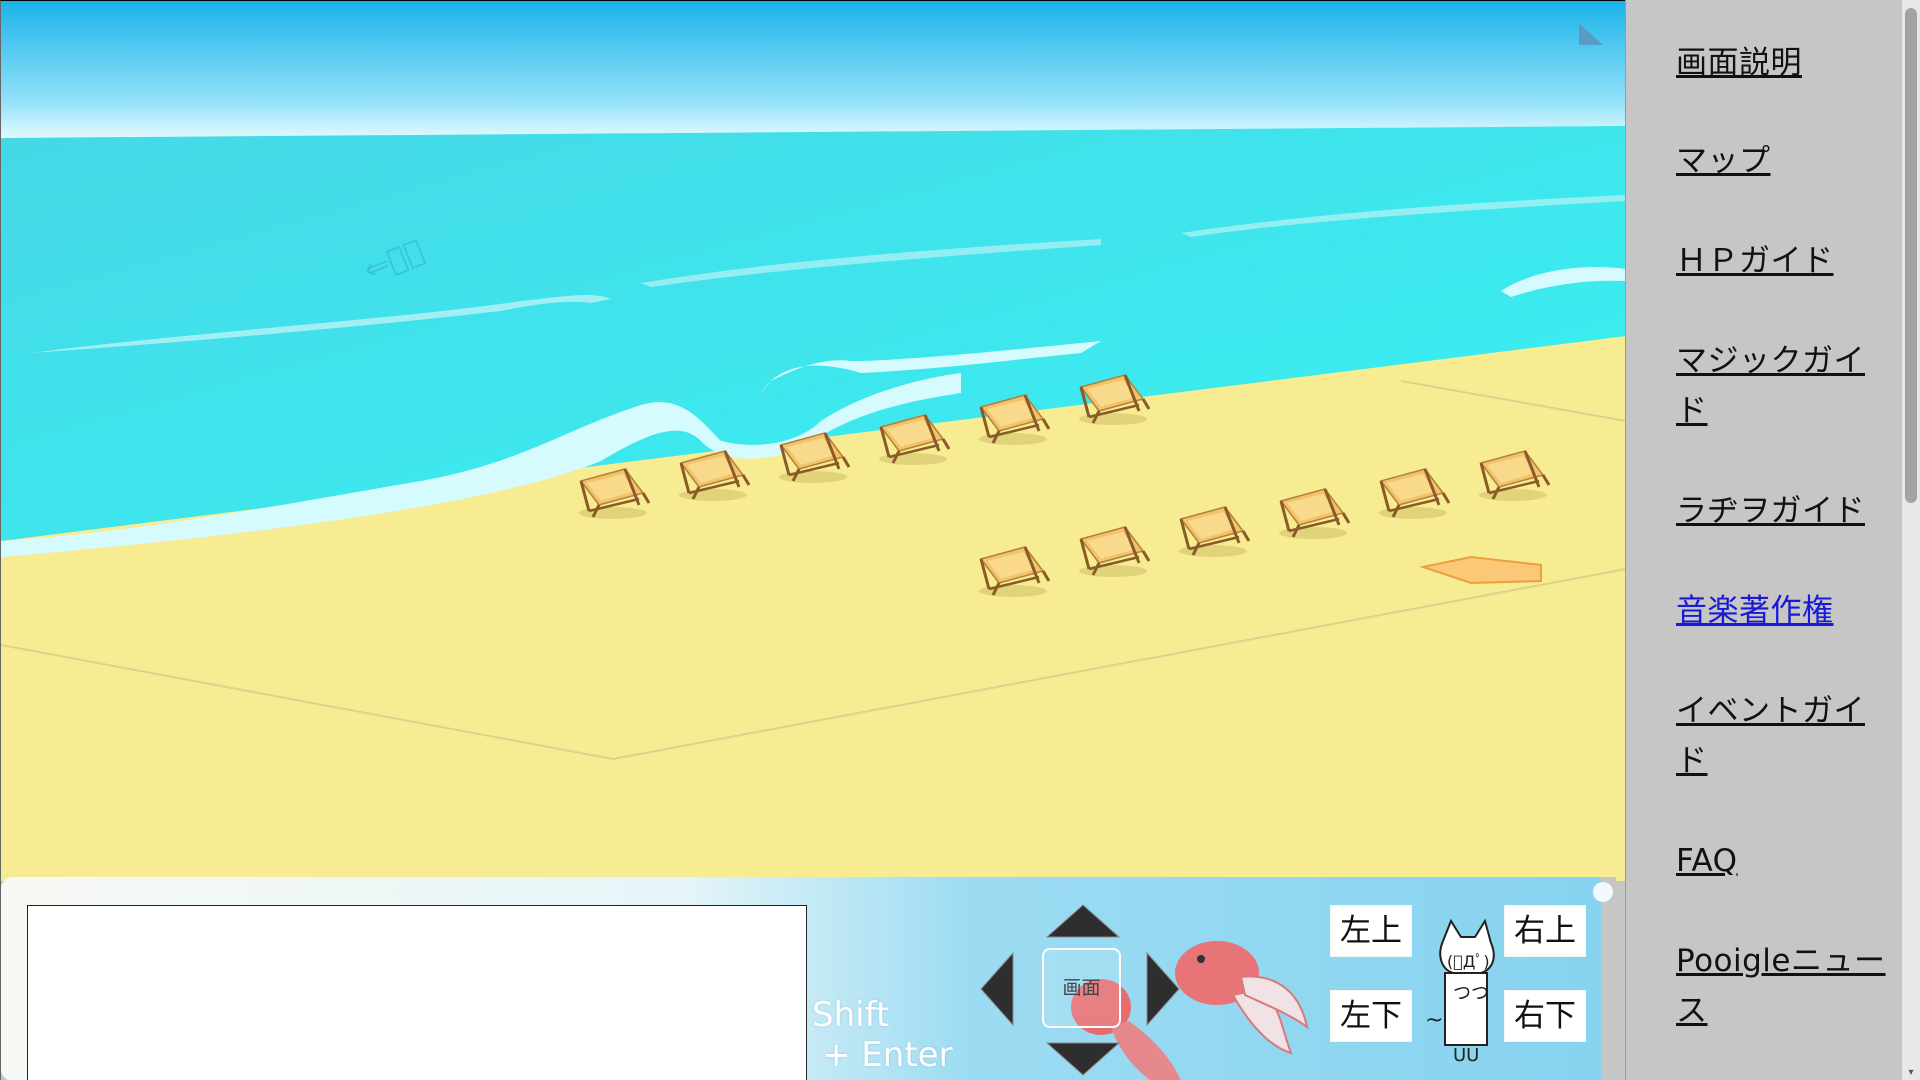  I want to click on sidebar-scrollbar: ▾, so click(1911, 540).